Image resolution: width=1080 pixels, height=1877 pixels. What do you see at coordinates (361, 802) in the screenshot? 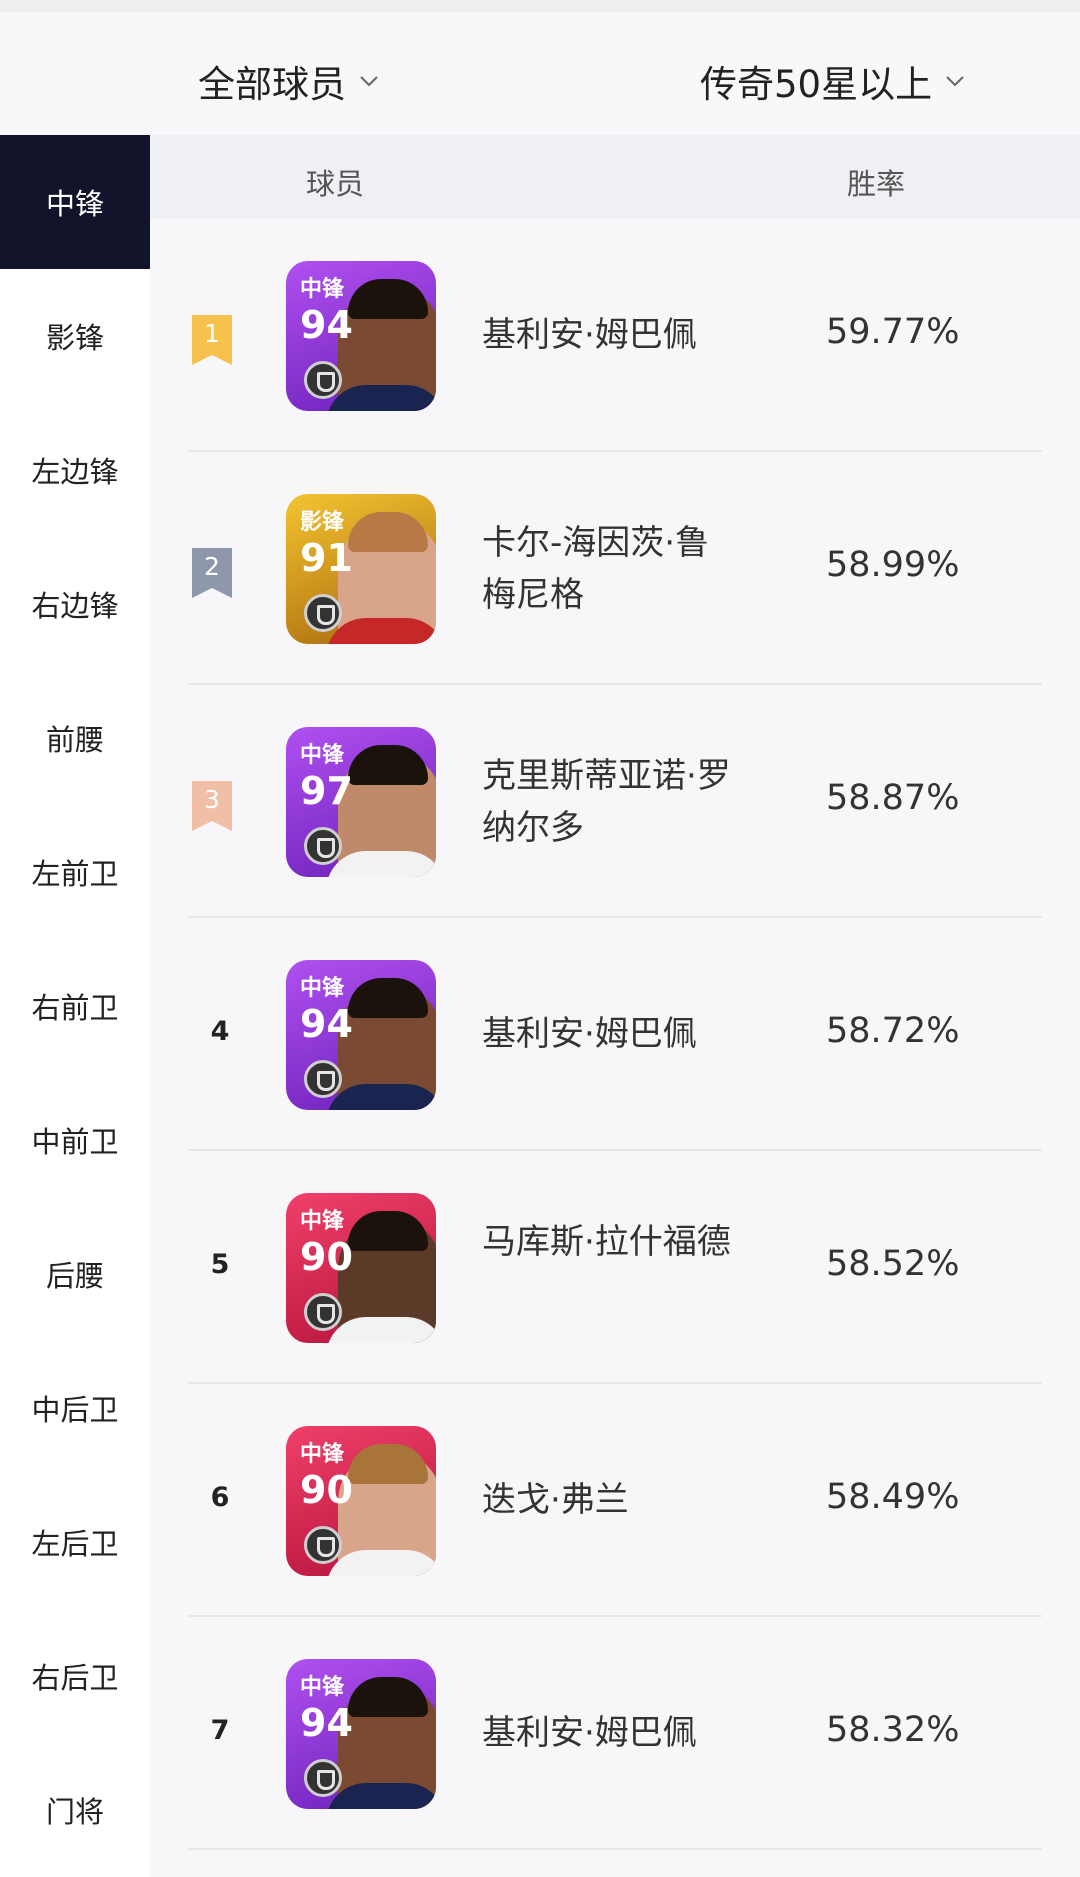
I see `player-card: 中锋 97` at bounding box center [361, 802].